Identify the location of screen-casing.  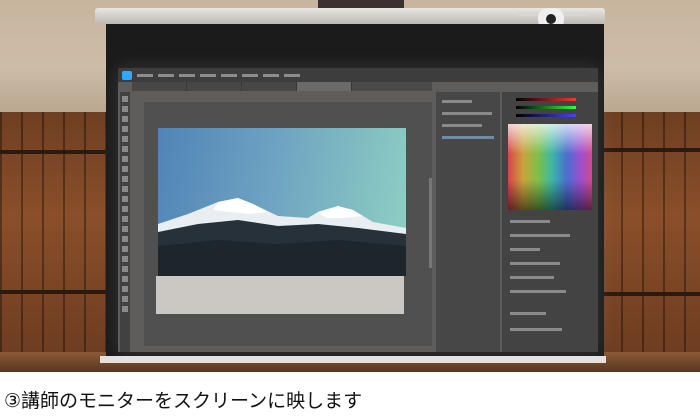
(350, 16).